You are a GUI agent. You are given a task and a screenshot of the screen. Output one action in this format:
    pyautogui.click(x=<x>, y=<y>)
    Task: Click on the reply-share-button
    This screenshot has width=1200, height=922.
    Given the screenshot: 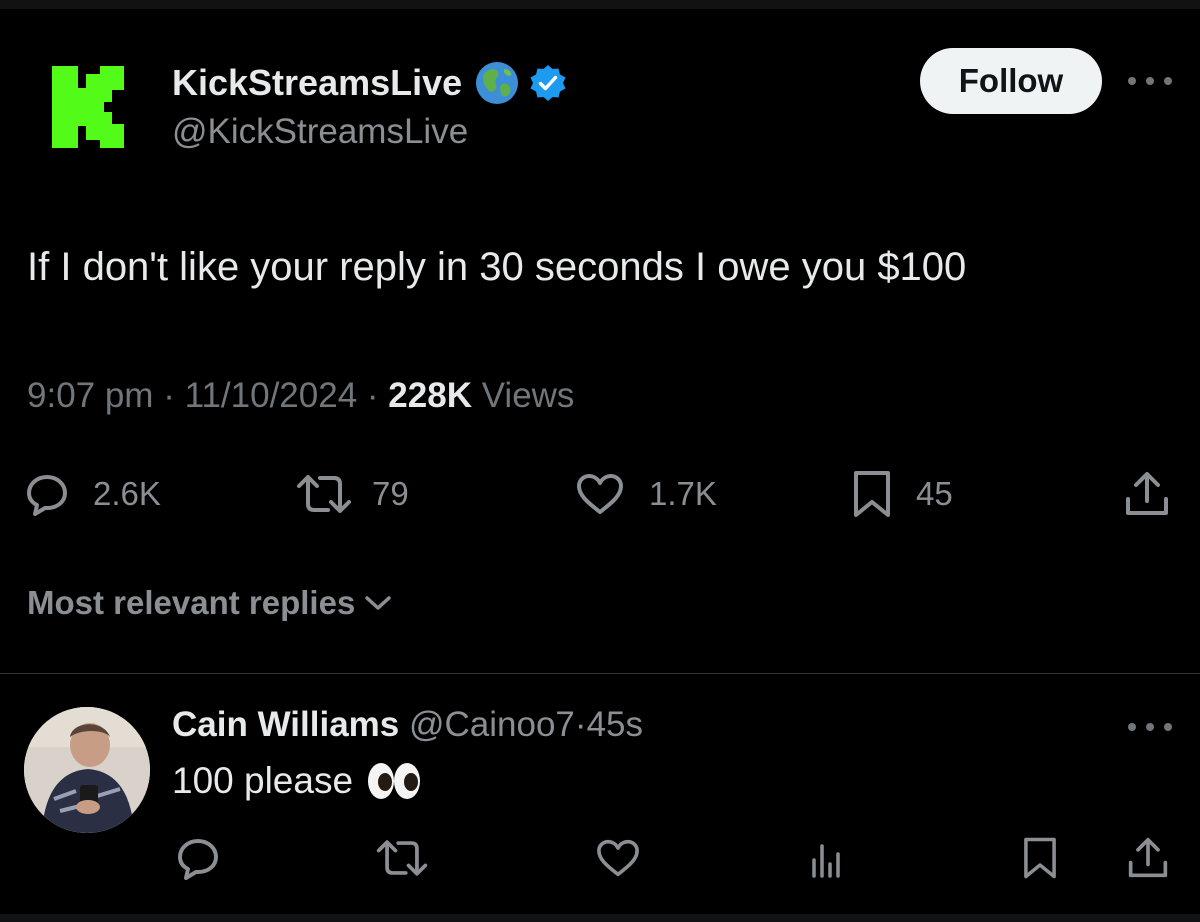 What is the action you would take?
    pyautogui.click(x=1148, y=858)
    